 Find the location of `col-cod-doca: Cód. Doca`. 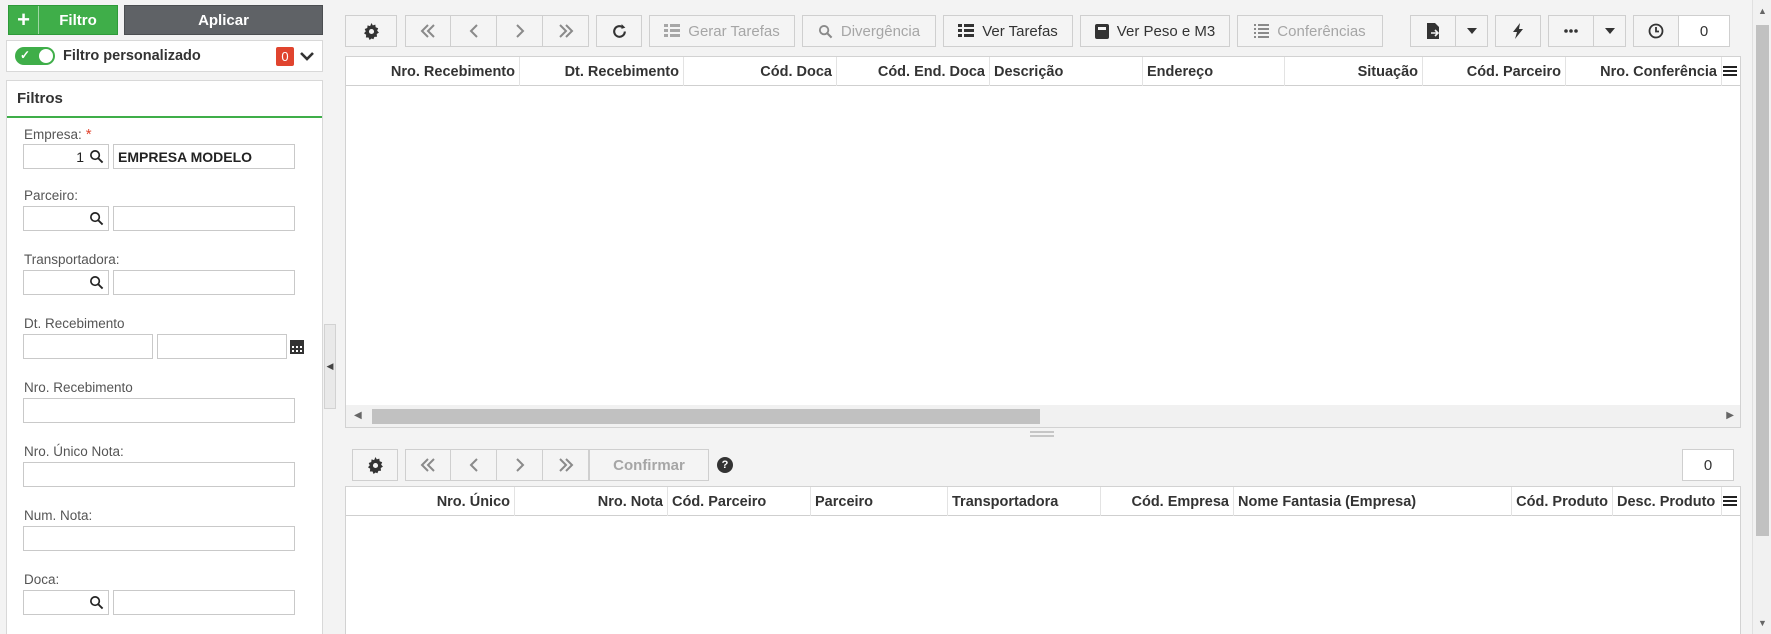

col-cod-doca: Cód. Doca is located at coordinates (760, 71).